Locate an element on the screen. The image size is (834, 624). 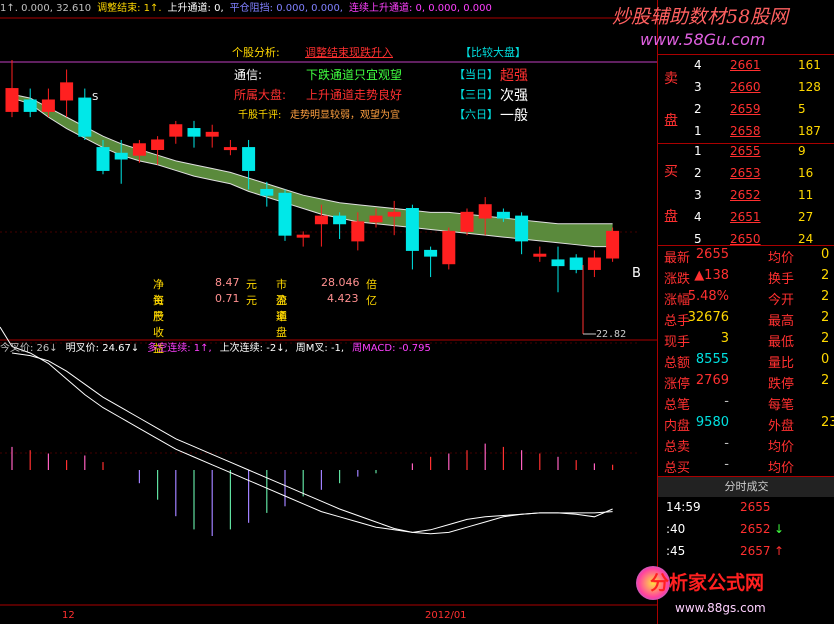
deal-price: 2657 is located at coordinates (755, 551).